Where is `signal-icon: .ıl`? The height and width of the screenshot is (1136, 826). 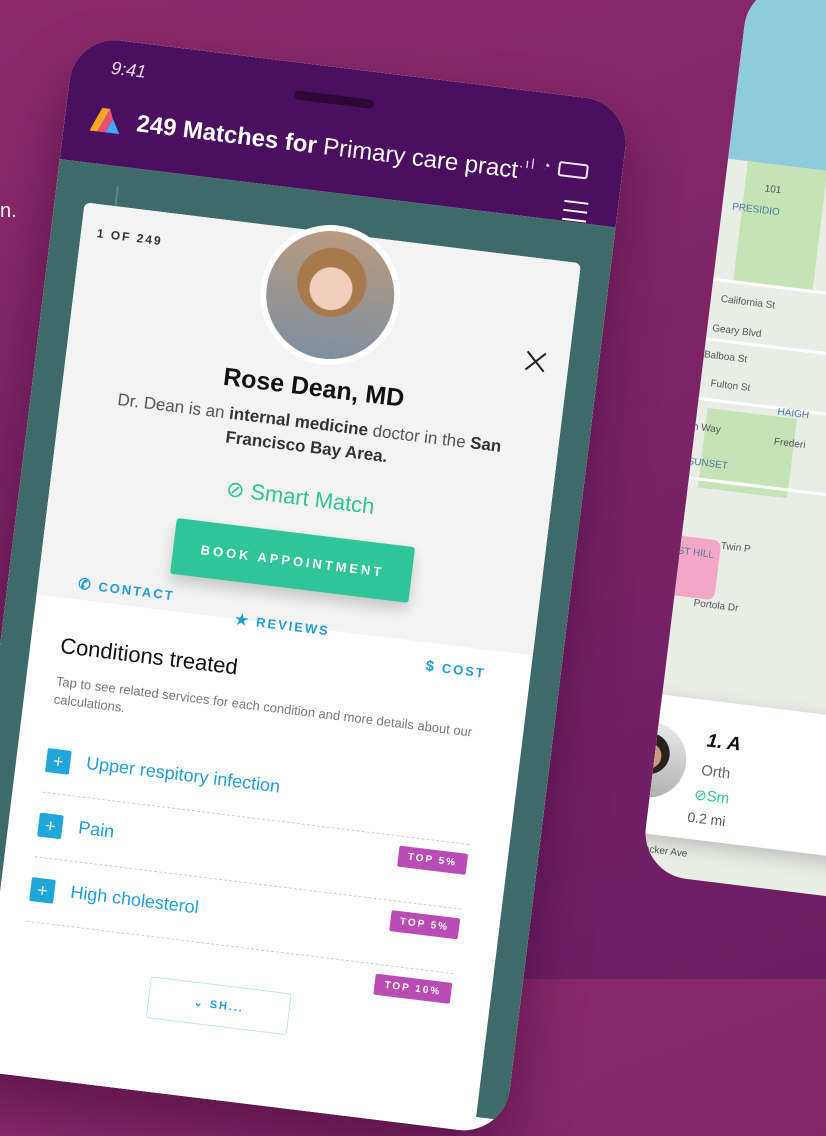
signal-icon: .ıl is located at coordinates (528, 163).